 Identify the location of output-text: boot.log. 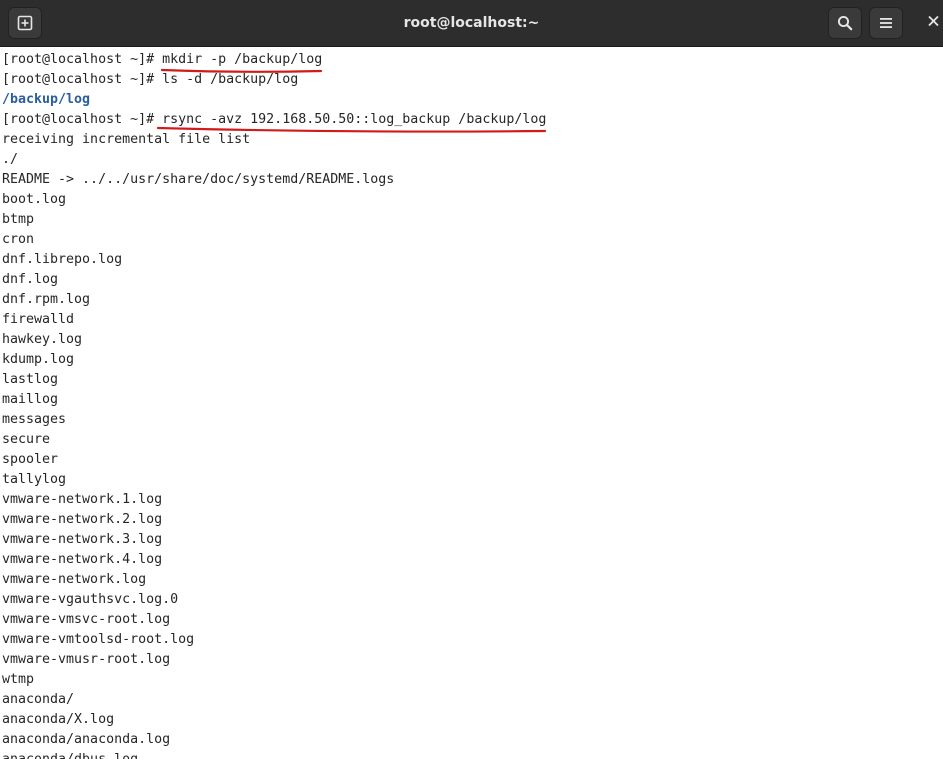
(34, 199).